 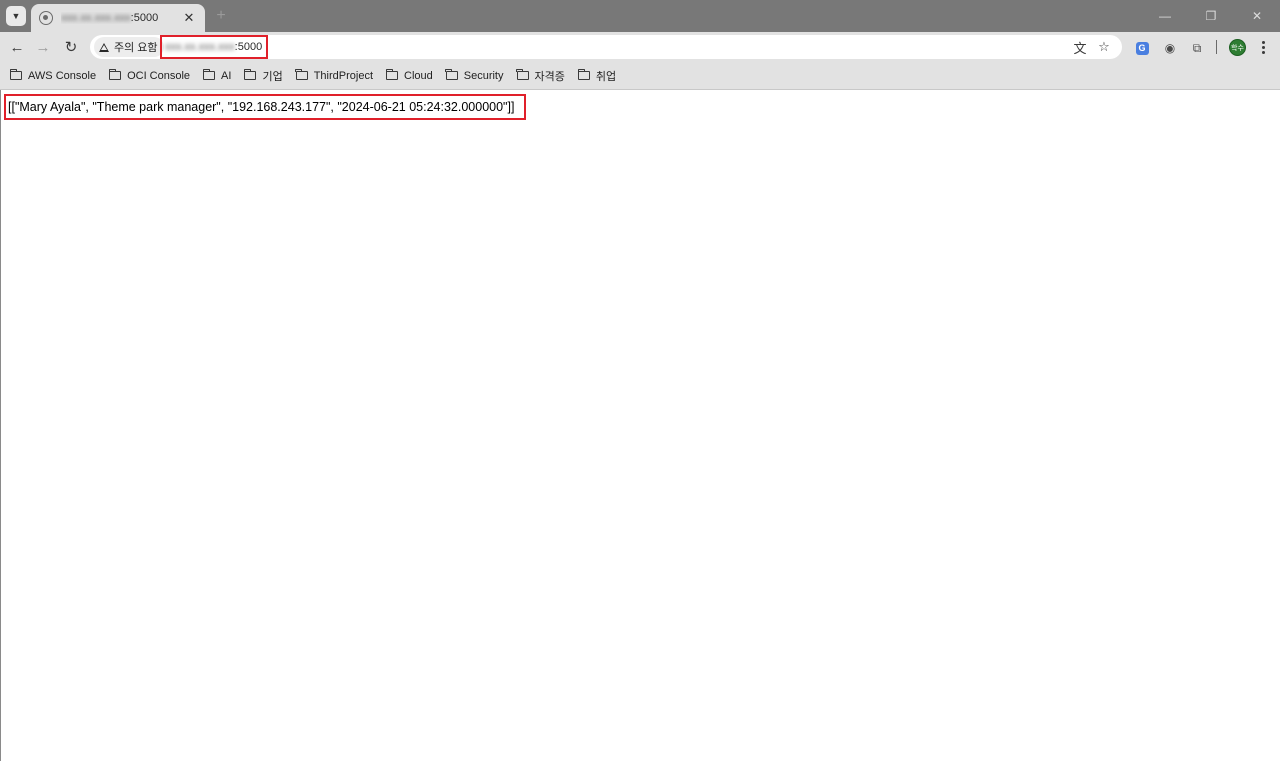 What do you see at coordinates (136, 48) in the screenshot?
I see `security-chip-label: 주의 요함` at bounding box center [136, 48].